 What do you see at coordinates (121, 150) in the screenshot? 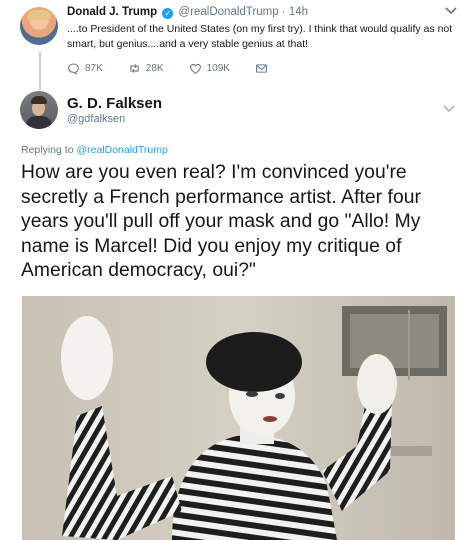
I see `mention-link: @realDonaldTrump` at bounding box center [121, 150].